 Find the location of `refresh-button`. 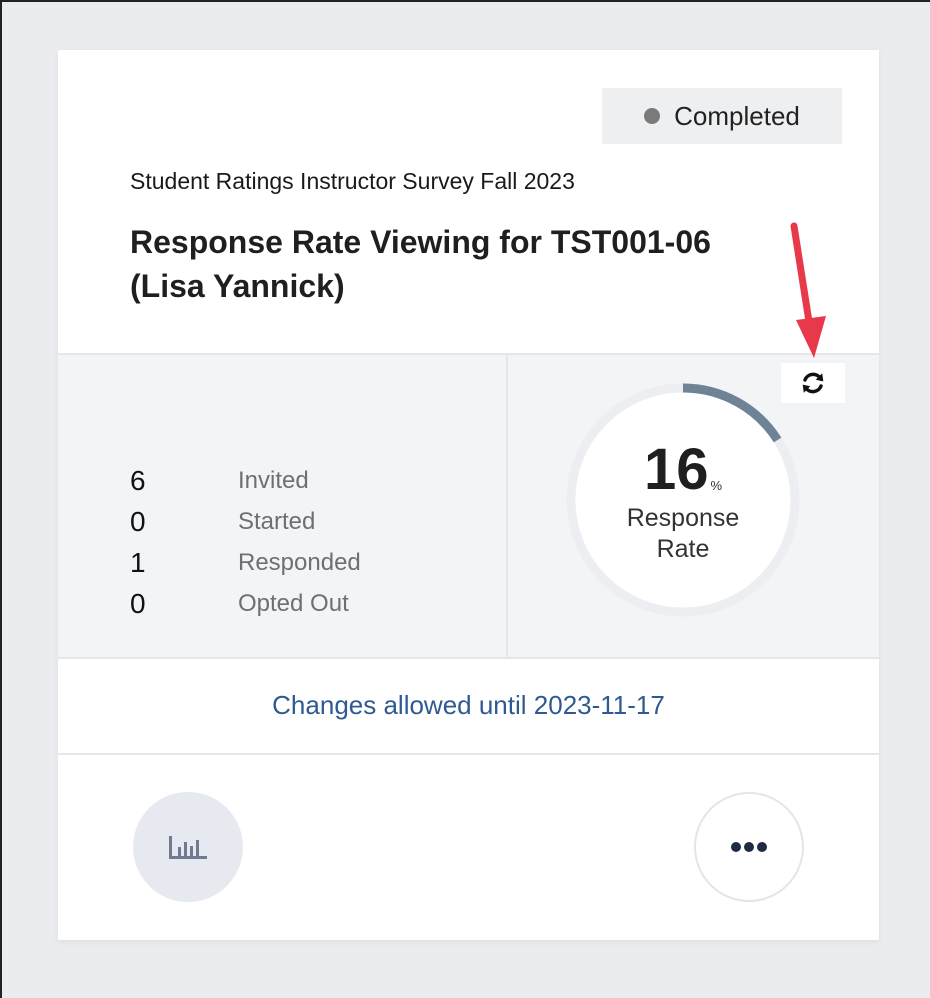

refresh-button is located at coordinates (813, 383).